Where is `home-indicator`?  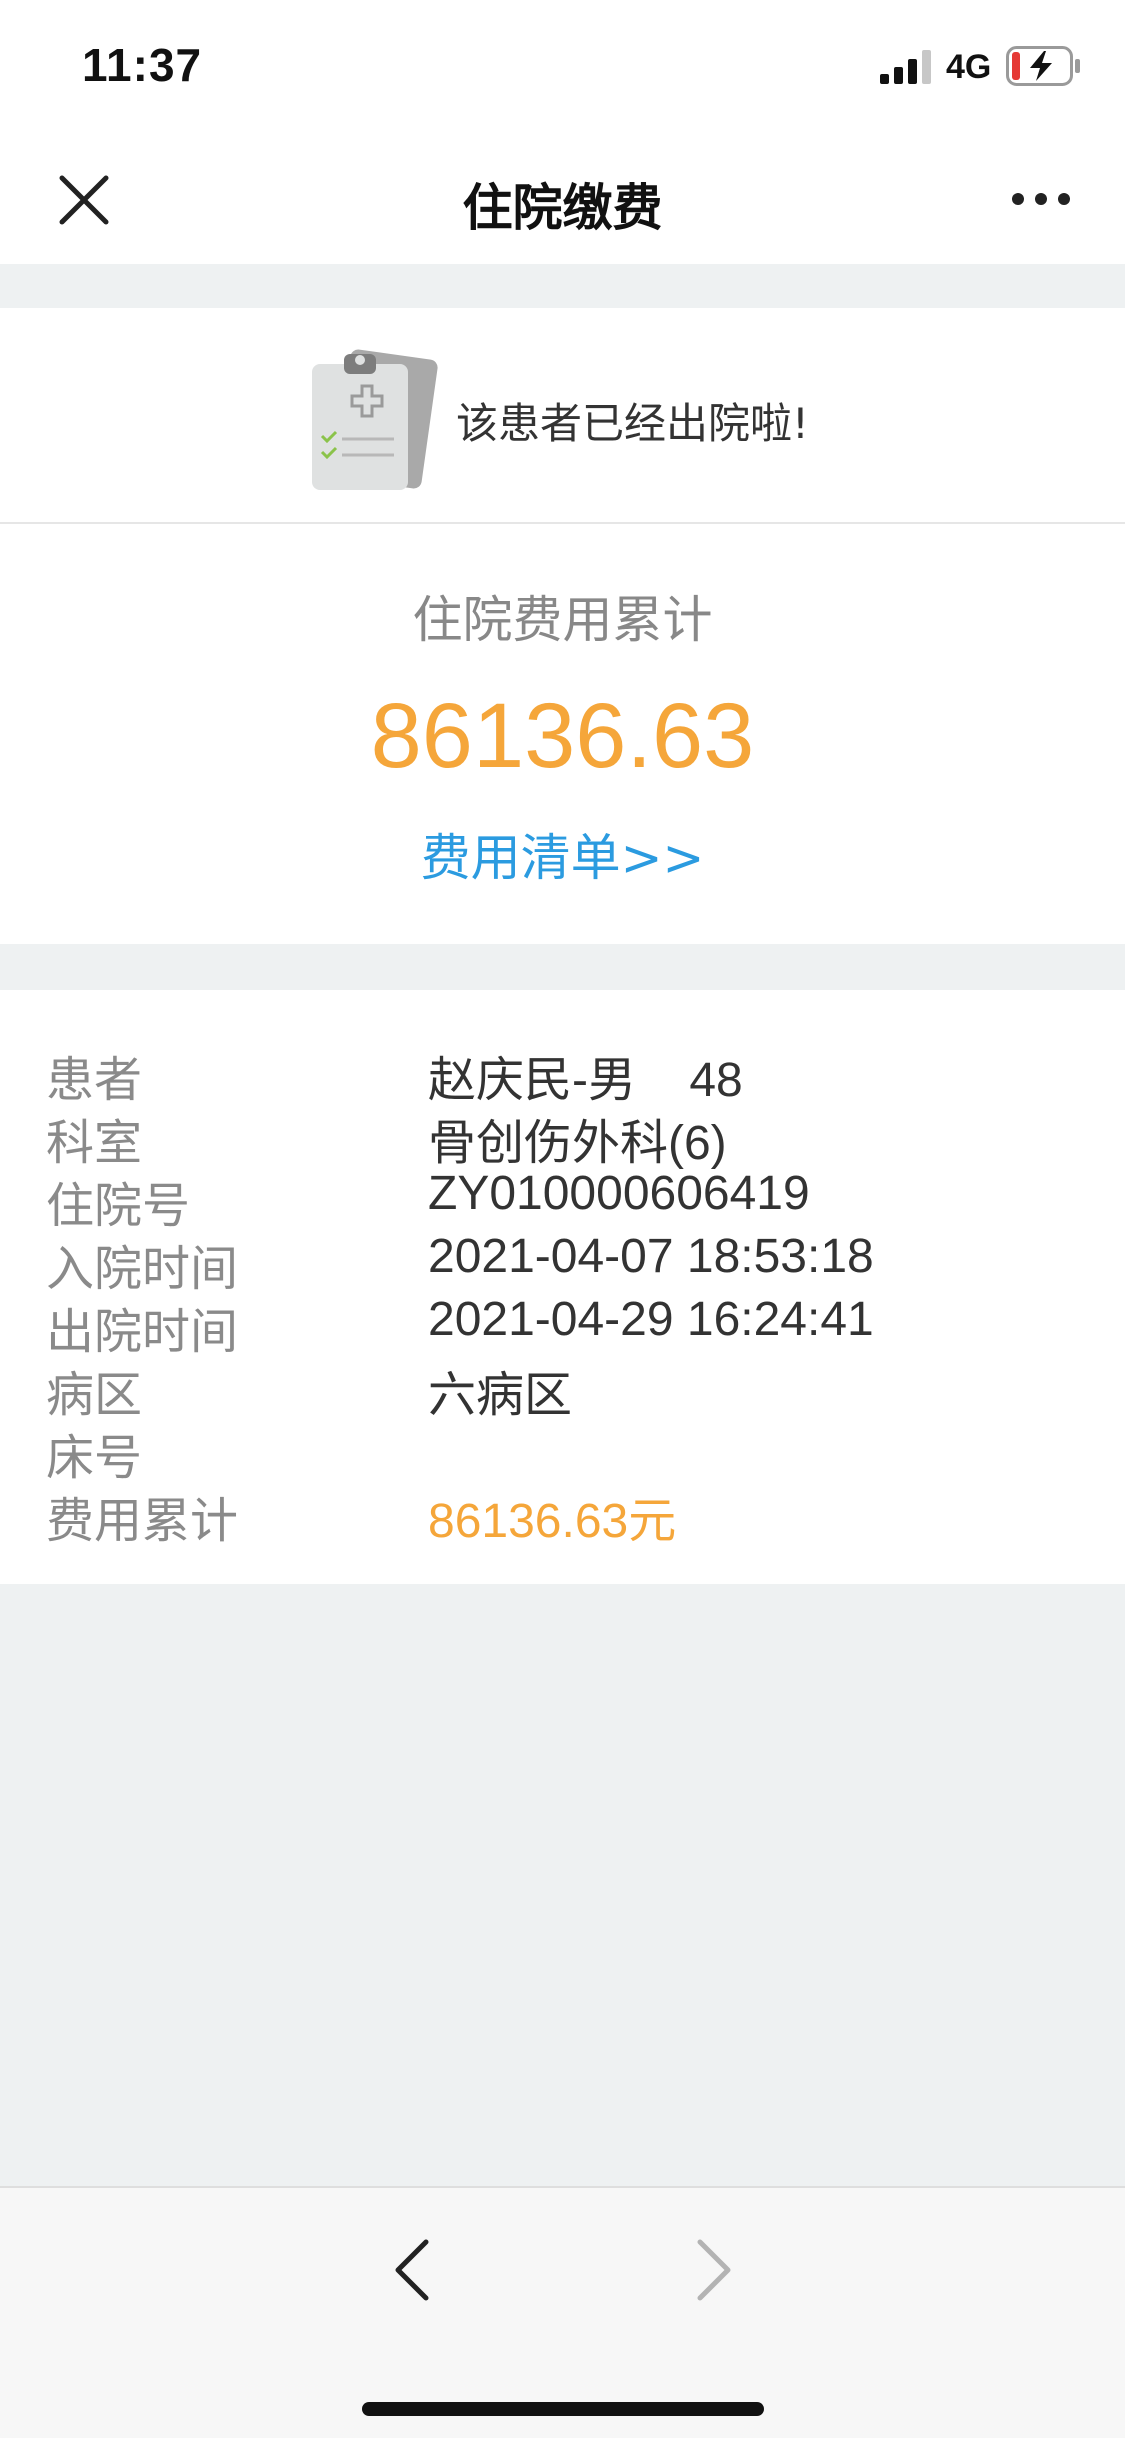
home-indicator is located at coordinates (563, 2409).